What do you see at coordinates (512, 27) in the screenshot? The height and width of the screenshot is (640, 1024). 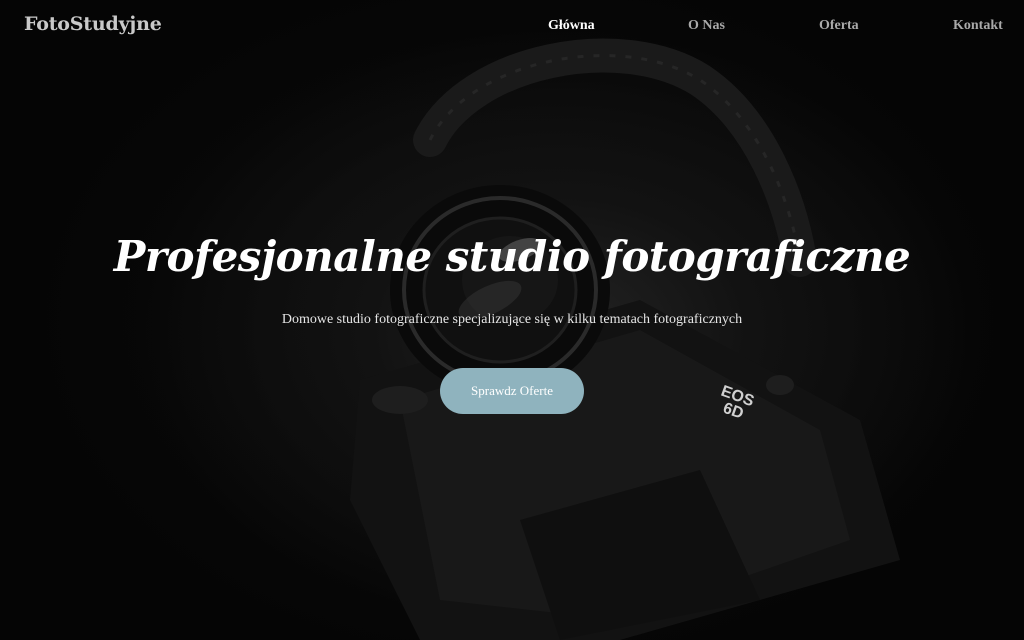 I see `top-navigation: FotoStudyjne Główna O Nas Oferta Kontakt` at bounding box center [512, 27].